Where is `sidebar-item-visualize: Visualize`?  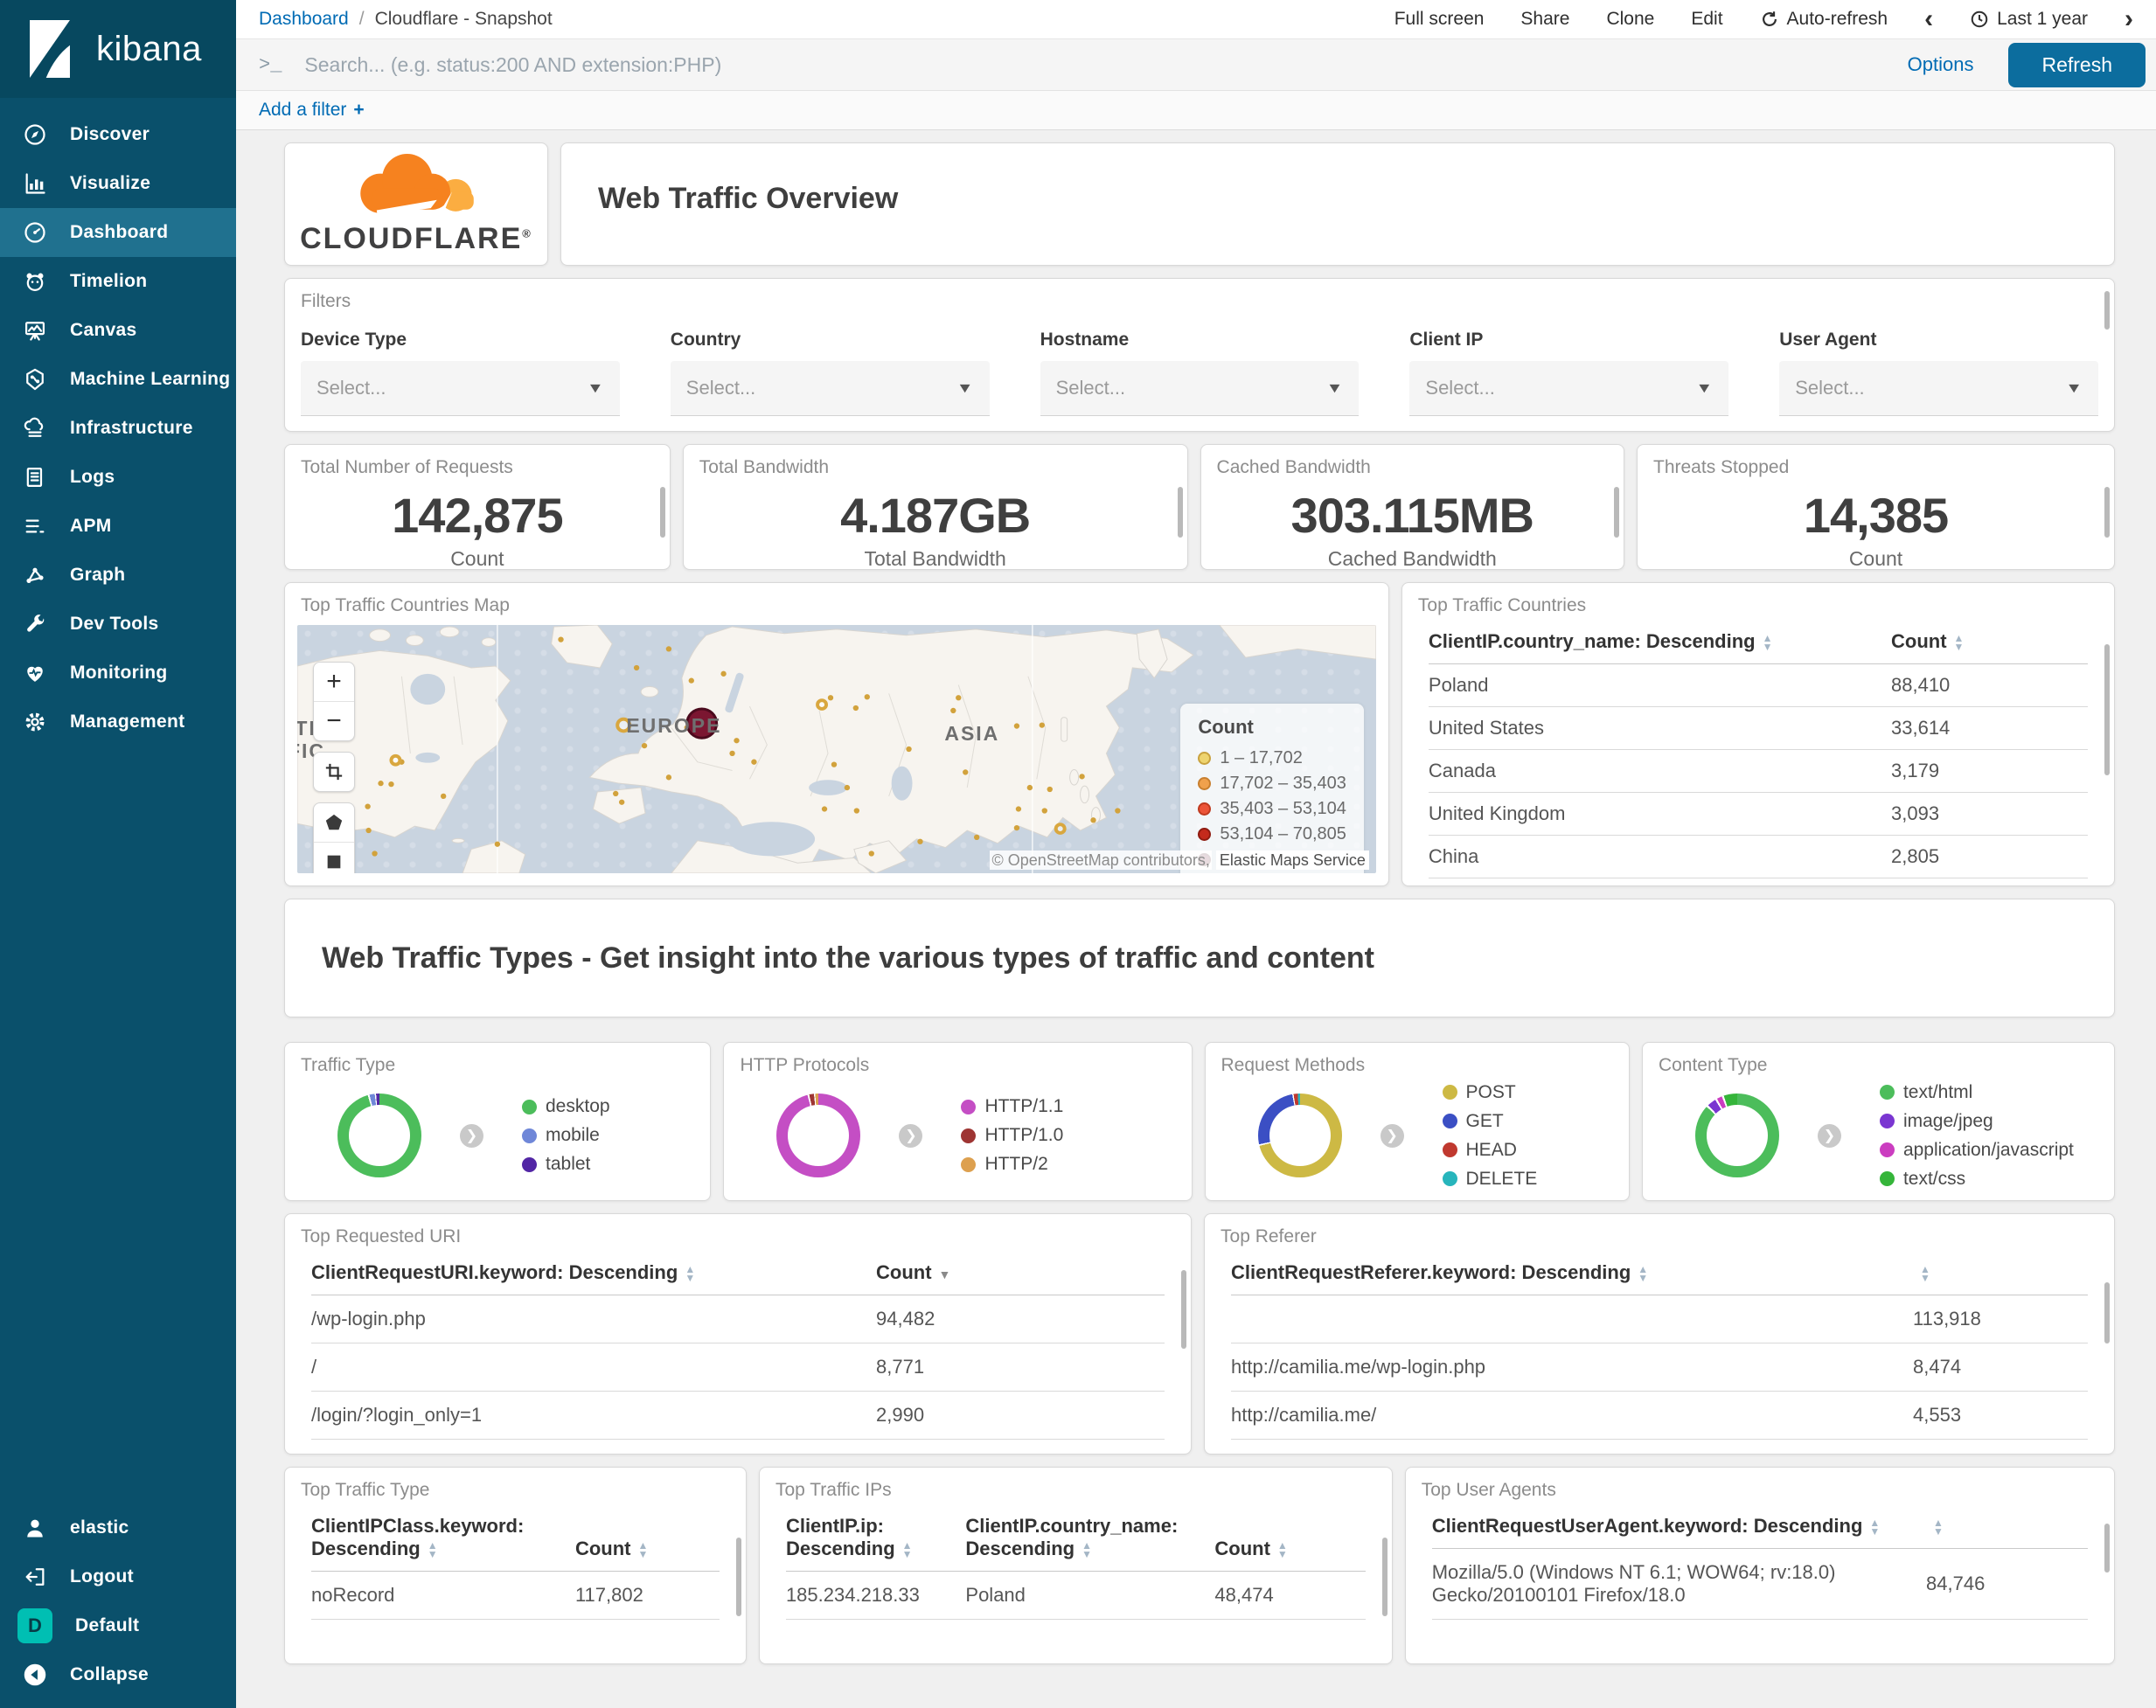 sidebar-item-visualize: Visualize is located at coordinates (118, 183).